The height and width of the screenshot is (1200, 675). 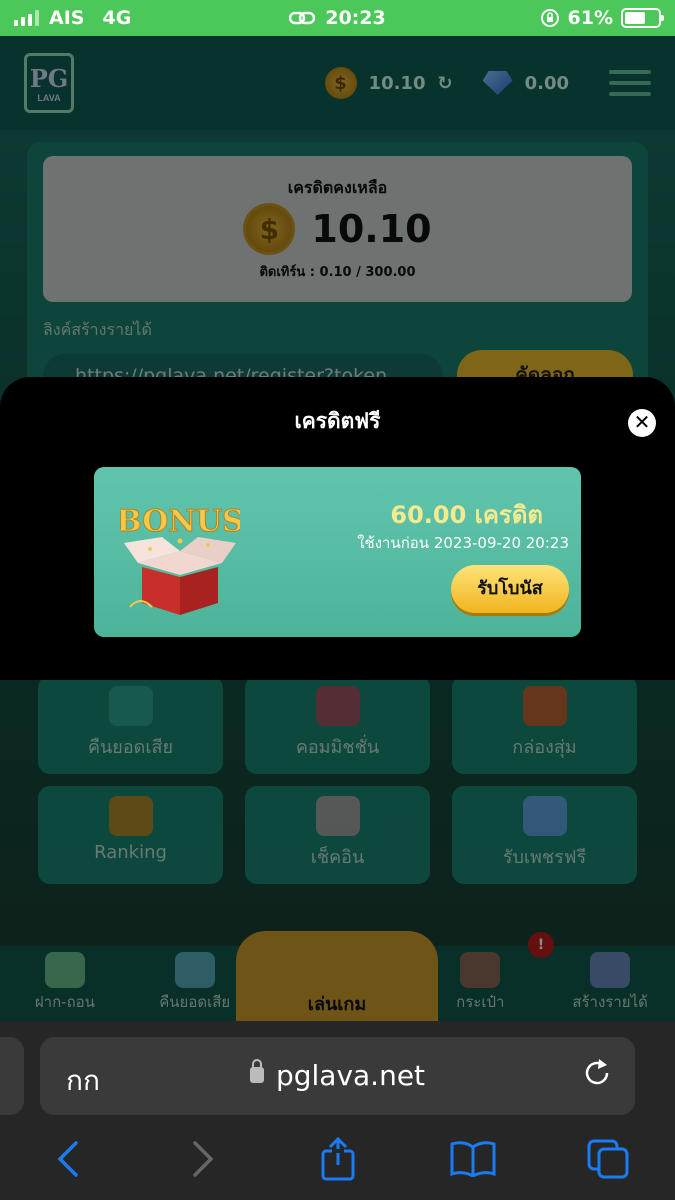 I want to click on browser-url-area: กก pglava.net, so click(x=337, y=1072).